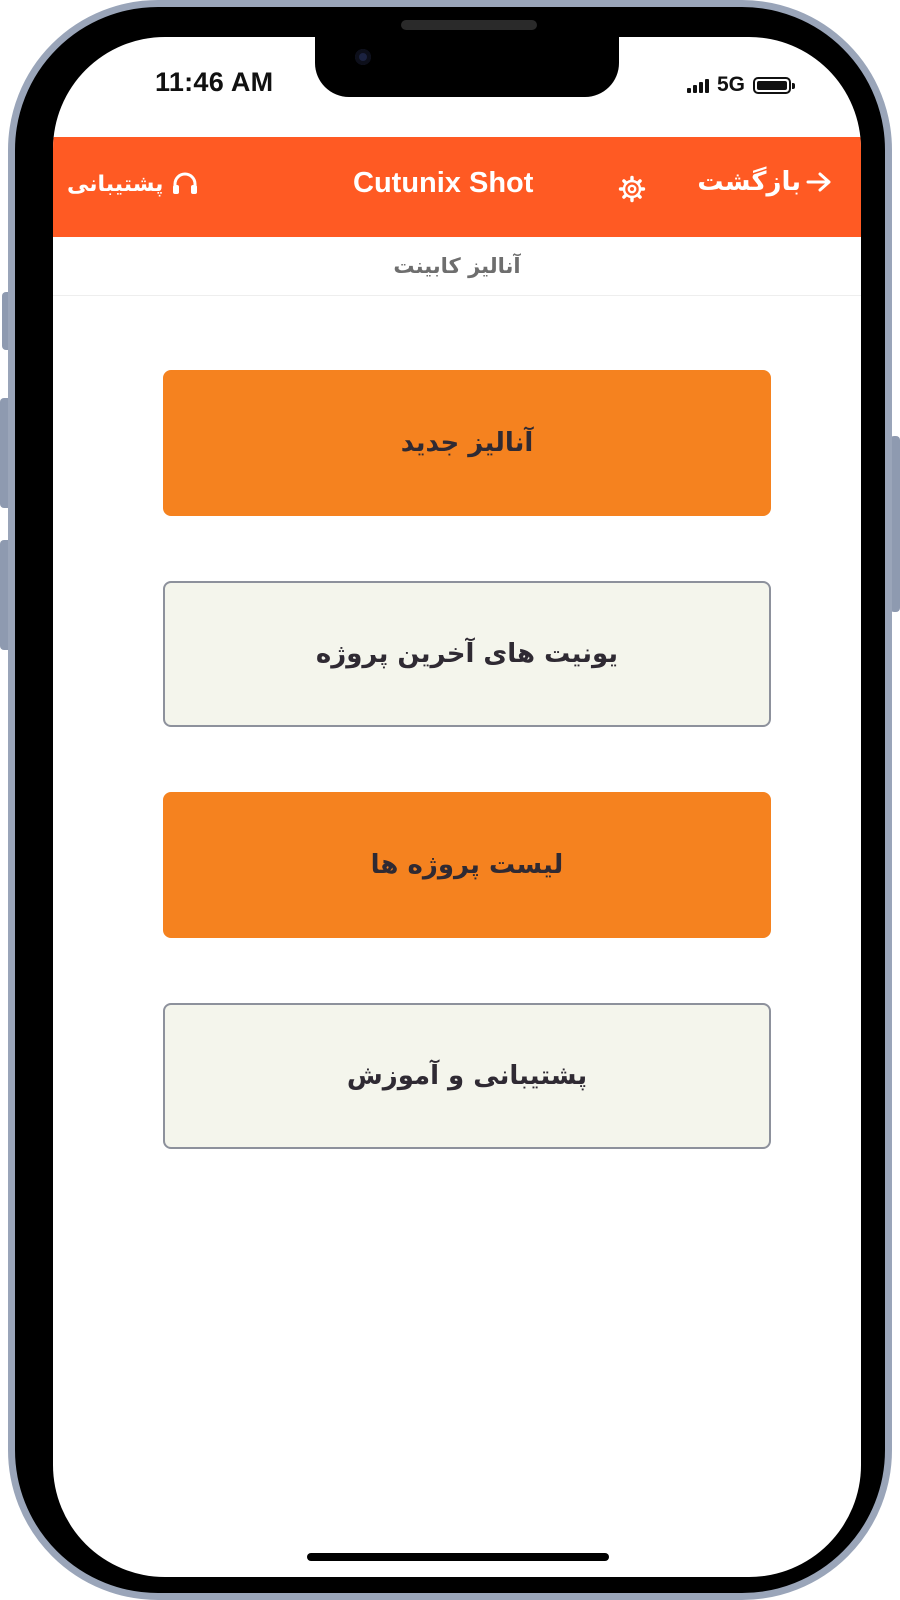  Describe the element at coordinates (818, 182) in the screenshot. I see `arrow-right-icon` at that location.